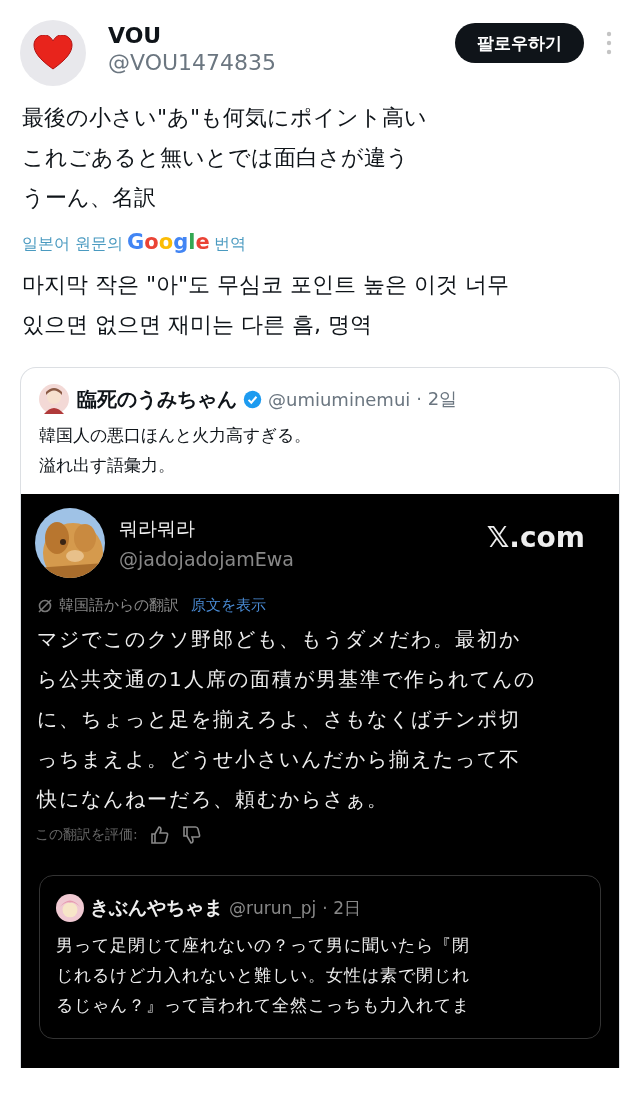 Image resolution: width=640 pixels, height=1100 pixels. Describe the element at coordinates (341, 908) in the screenshot. I see `post-time: · 2日` at that location.